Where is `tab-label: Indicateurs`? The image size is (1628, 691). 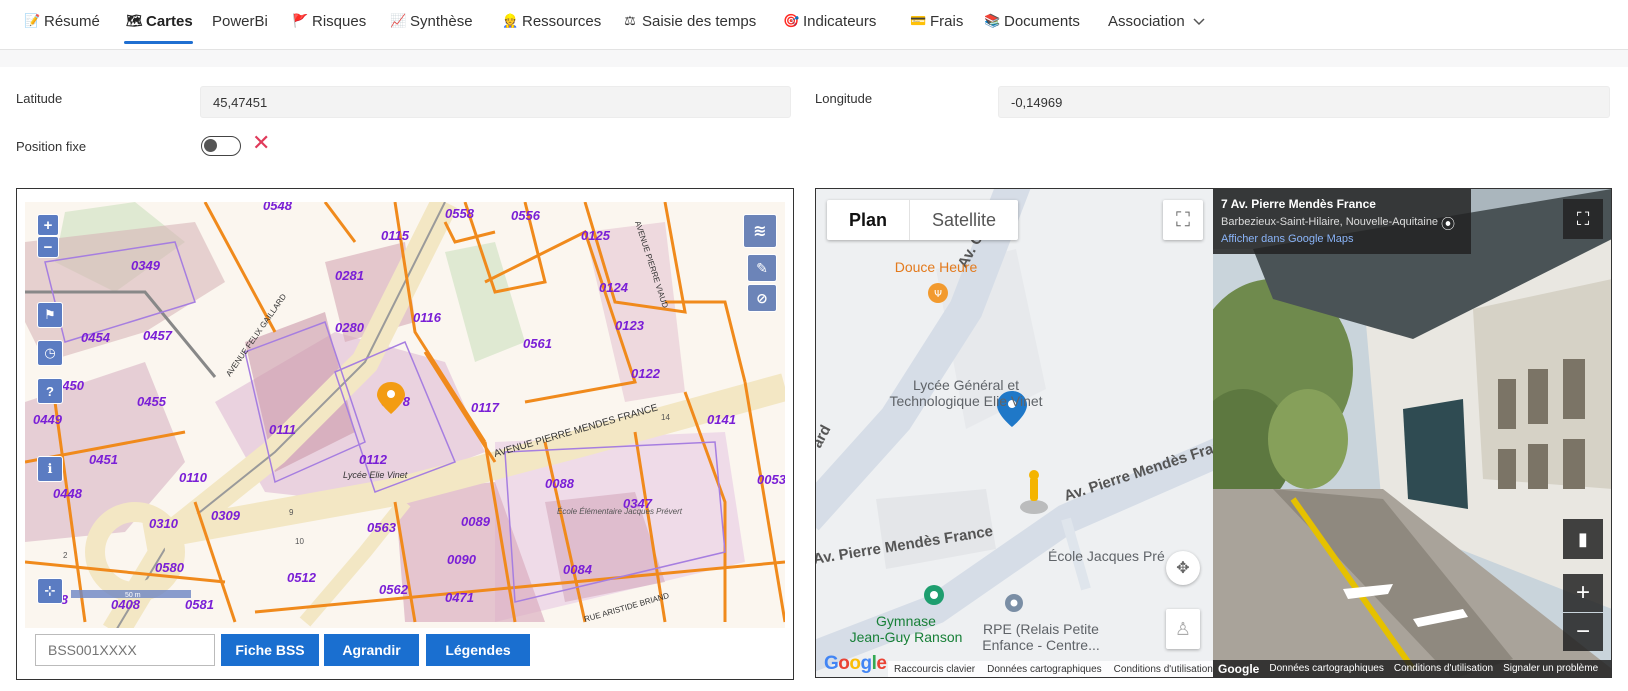 tab-label: Indicateurs is located at coordinates (840, 21).